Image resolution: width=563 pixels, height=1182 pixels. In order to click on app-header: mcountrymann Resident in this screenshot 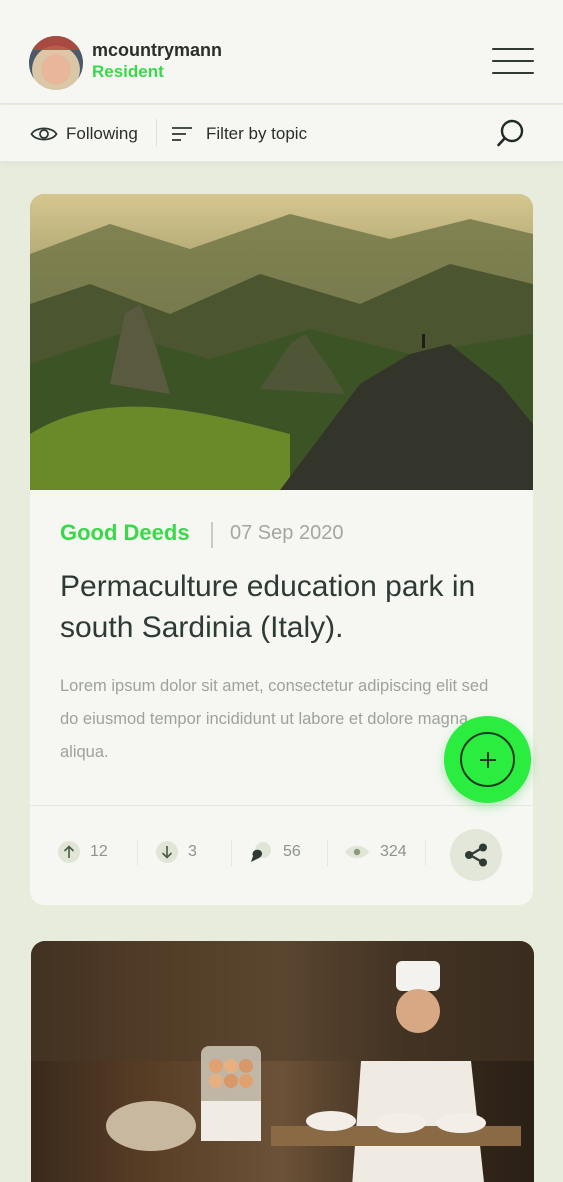, I will do `click(281, 52)`.